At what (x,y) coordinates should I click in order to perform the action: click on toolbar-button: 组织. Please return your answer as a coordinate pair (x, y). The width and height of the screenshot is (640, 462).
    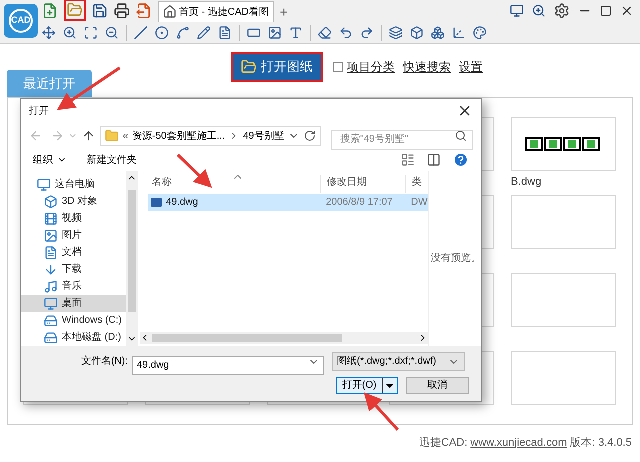
    Looking at the image, I should click on (50, 160).